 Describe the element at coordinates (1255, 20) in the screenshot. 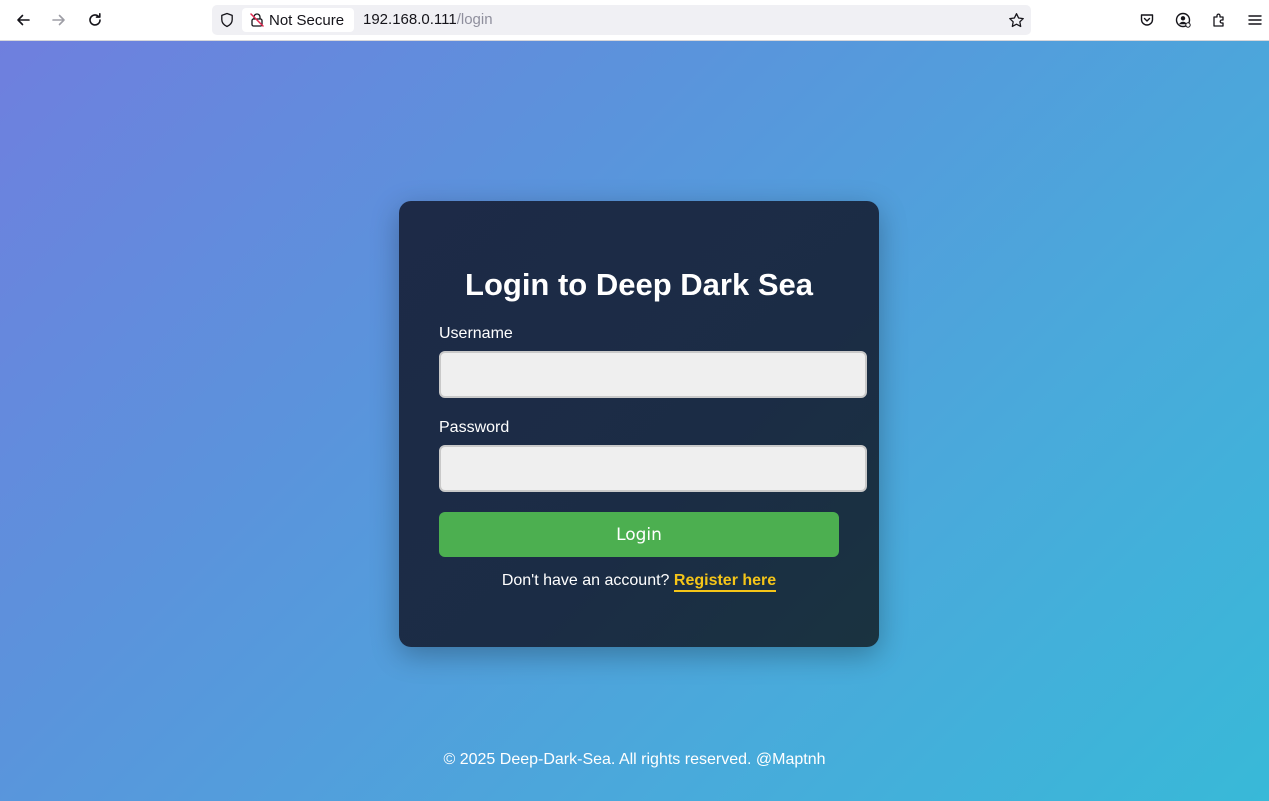

I see `menu-icon` at that location.